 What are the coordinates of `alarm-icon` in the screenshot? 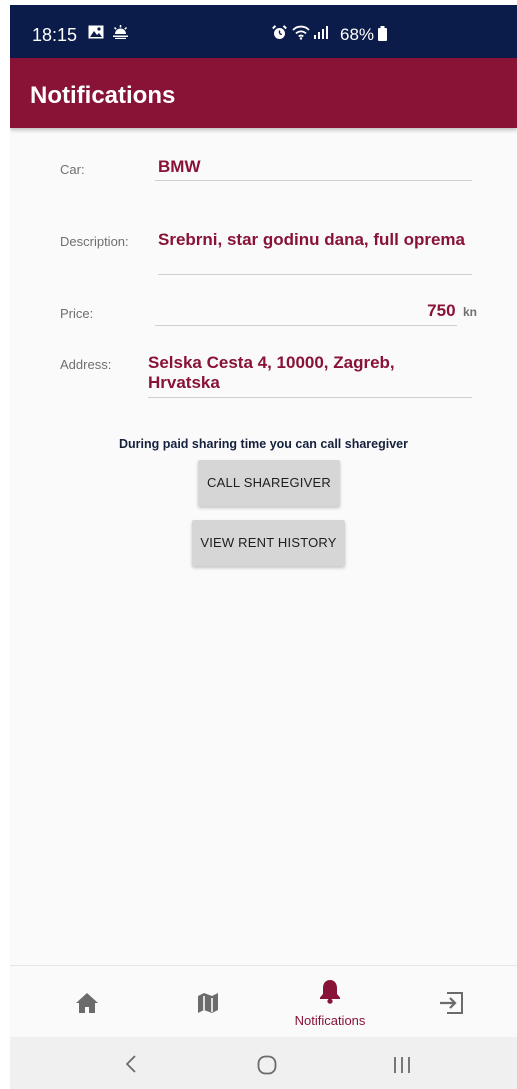 It's located at (279, 35).